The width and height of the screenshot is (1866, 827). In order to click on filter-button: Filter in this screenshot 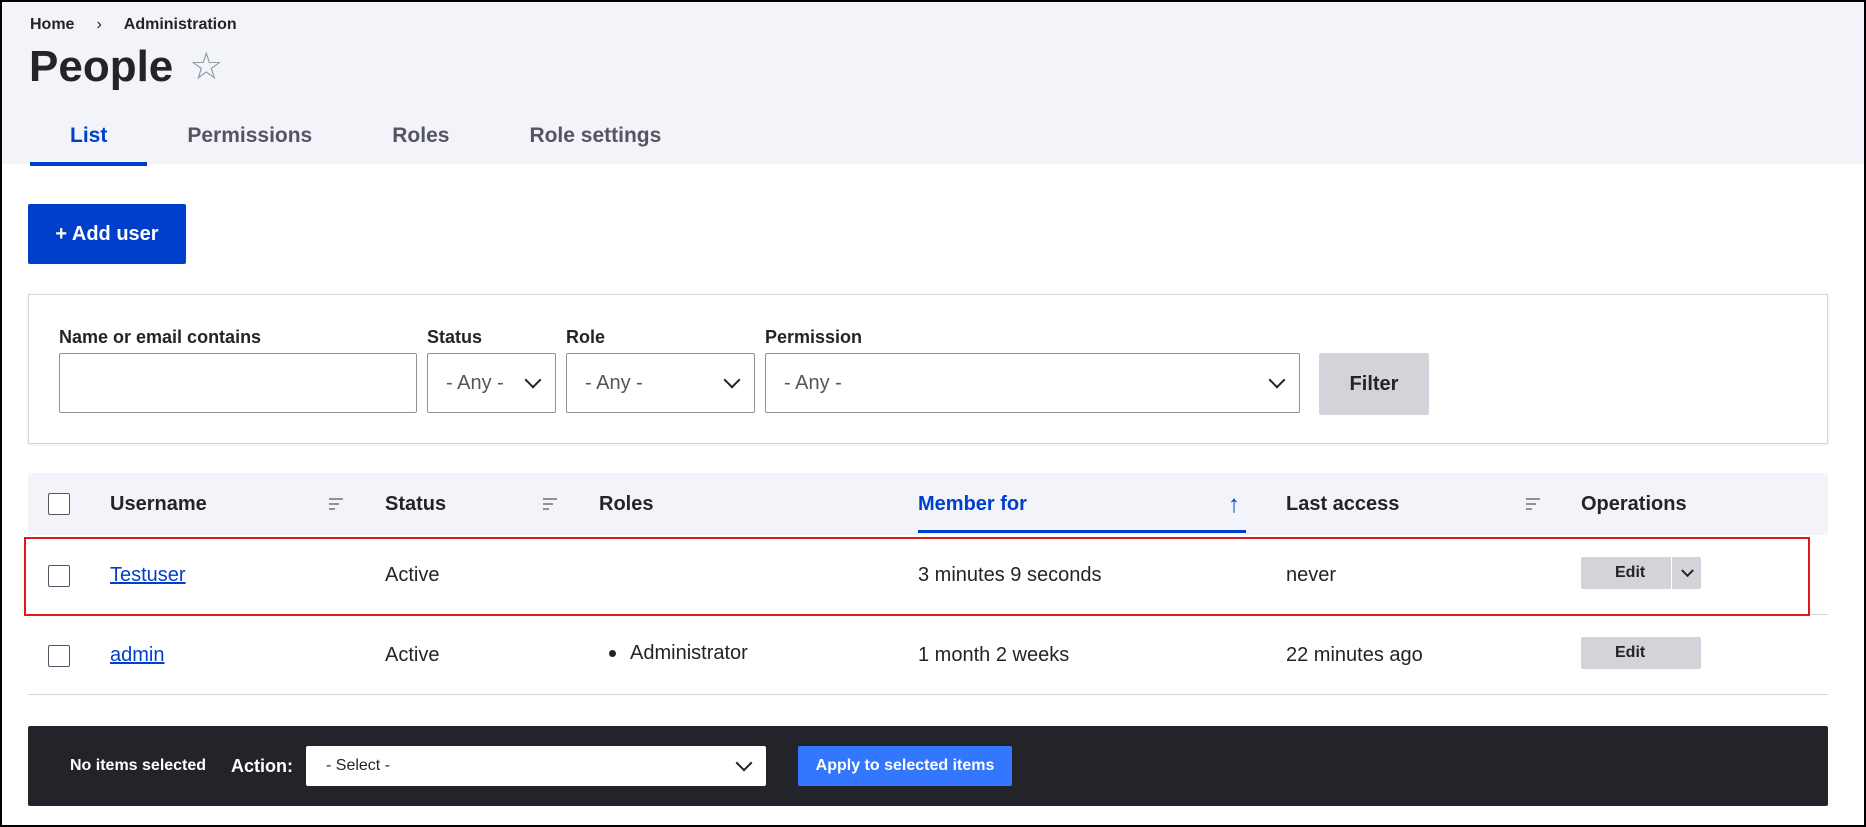, I will do `click(1374, 384)`.